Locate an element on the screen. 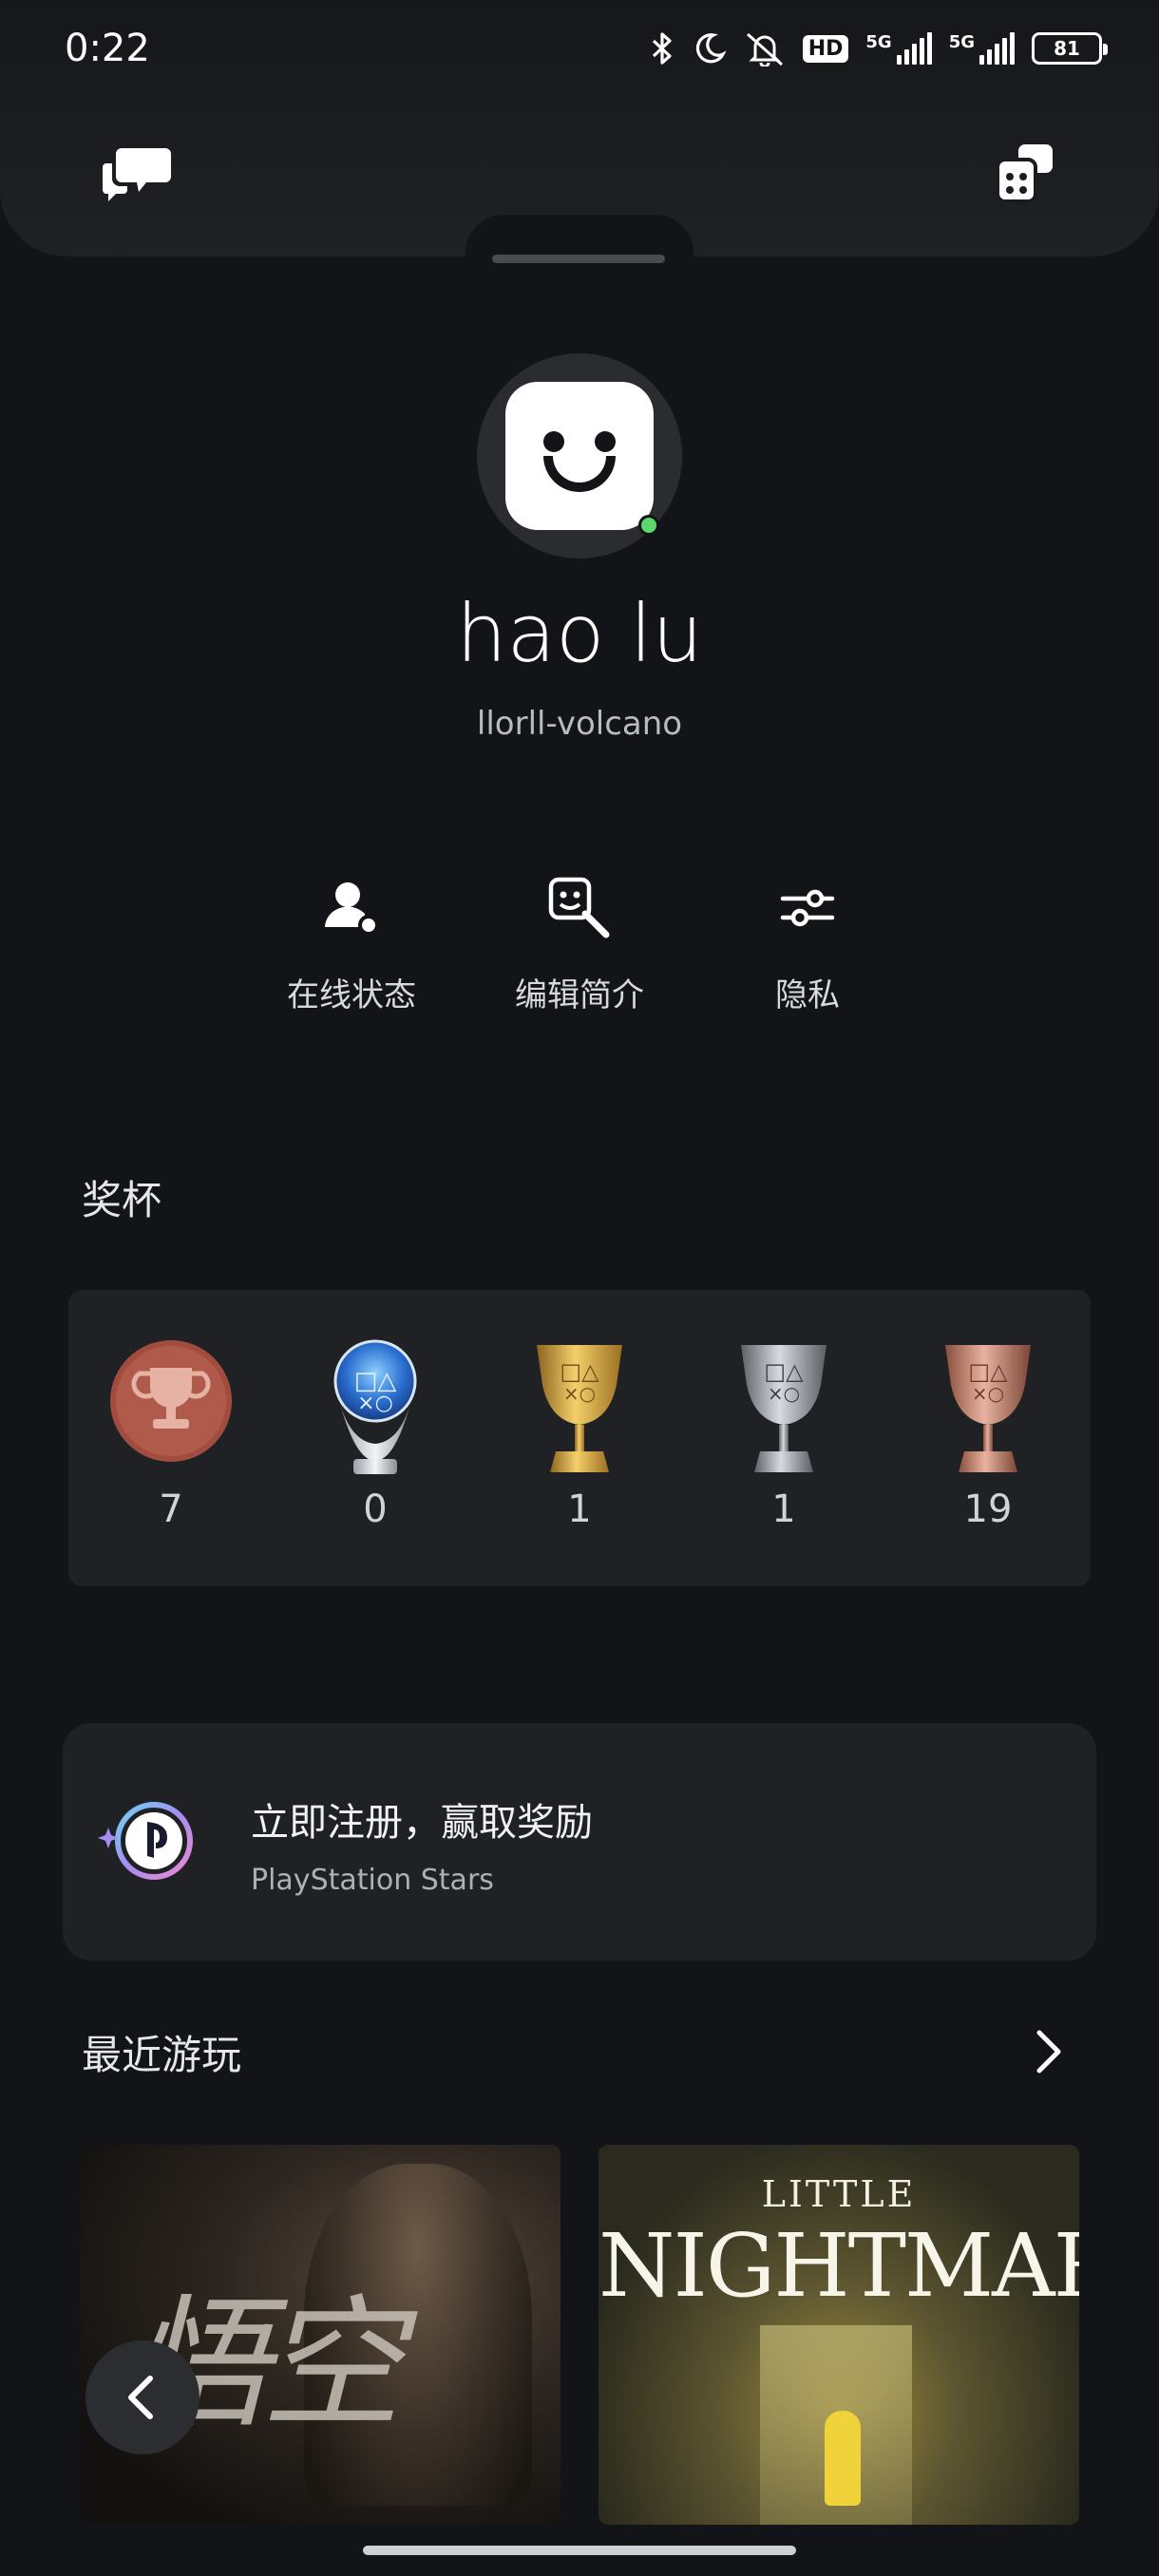 The width and height of the screenshot is (1159, 2576). sheet-notch is located at coordinates (580, 243).